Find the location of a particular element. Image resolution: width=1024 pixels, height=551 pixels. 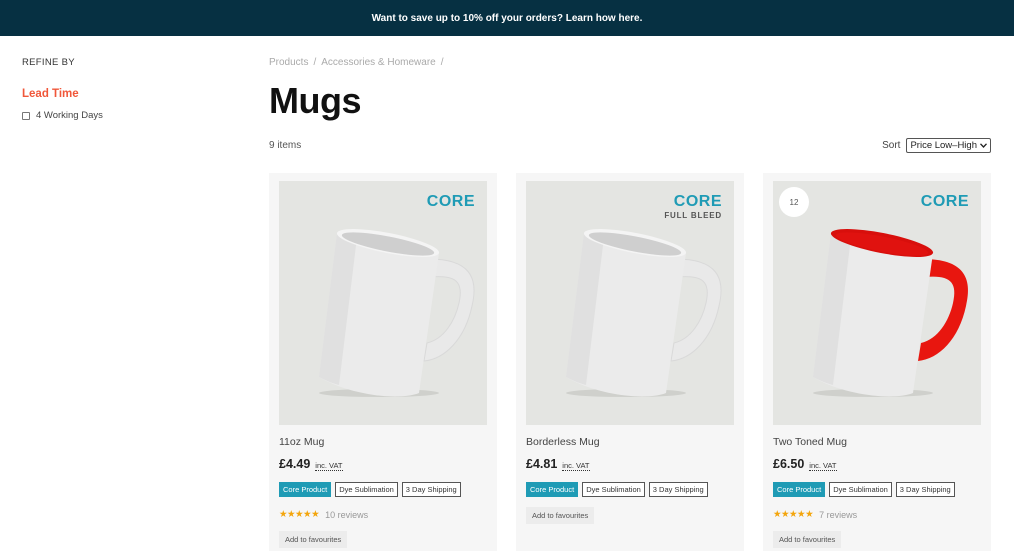

product-price: £6.50 inc. VAT is located at coordinates (805, 464).